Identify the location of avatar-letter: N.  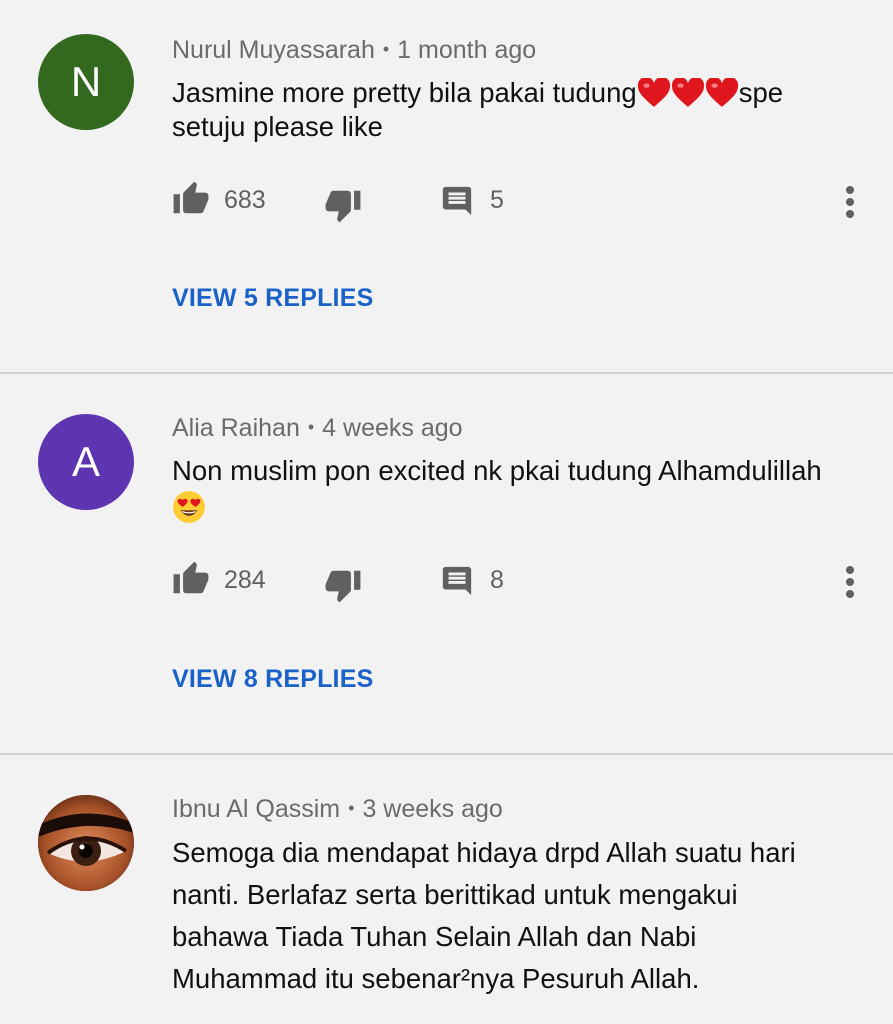
(86, 81).